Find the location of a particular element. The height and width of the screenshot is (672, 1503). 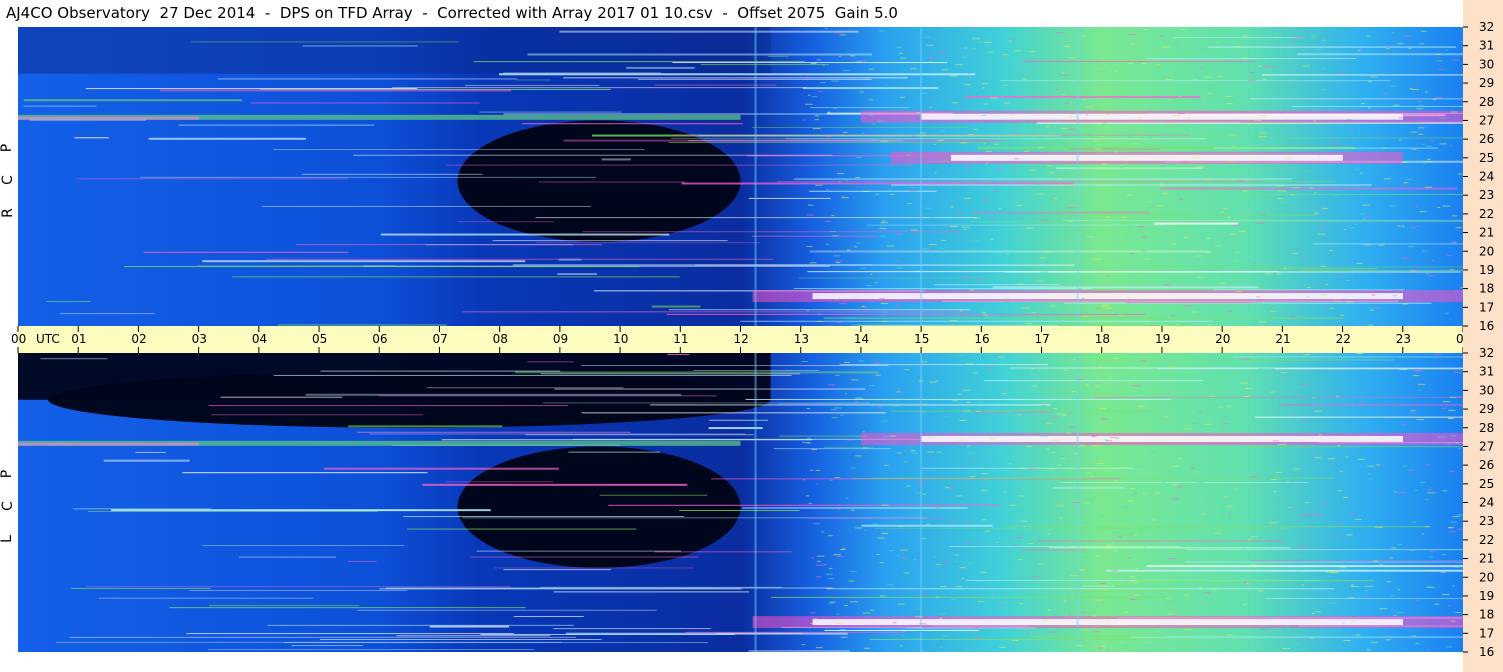

freq-tick-label: 24 is located at coordinates (1486, 503).